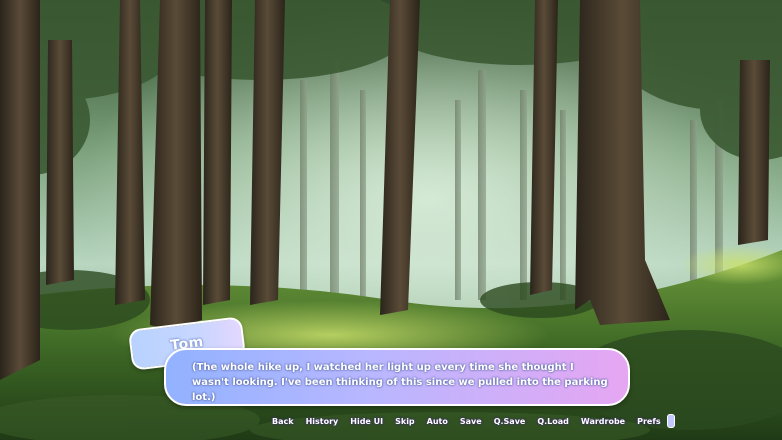  I want to click on hide-ui-button: Hide UI, so click(366, 421).